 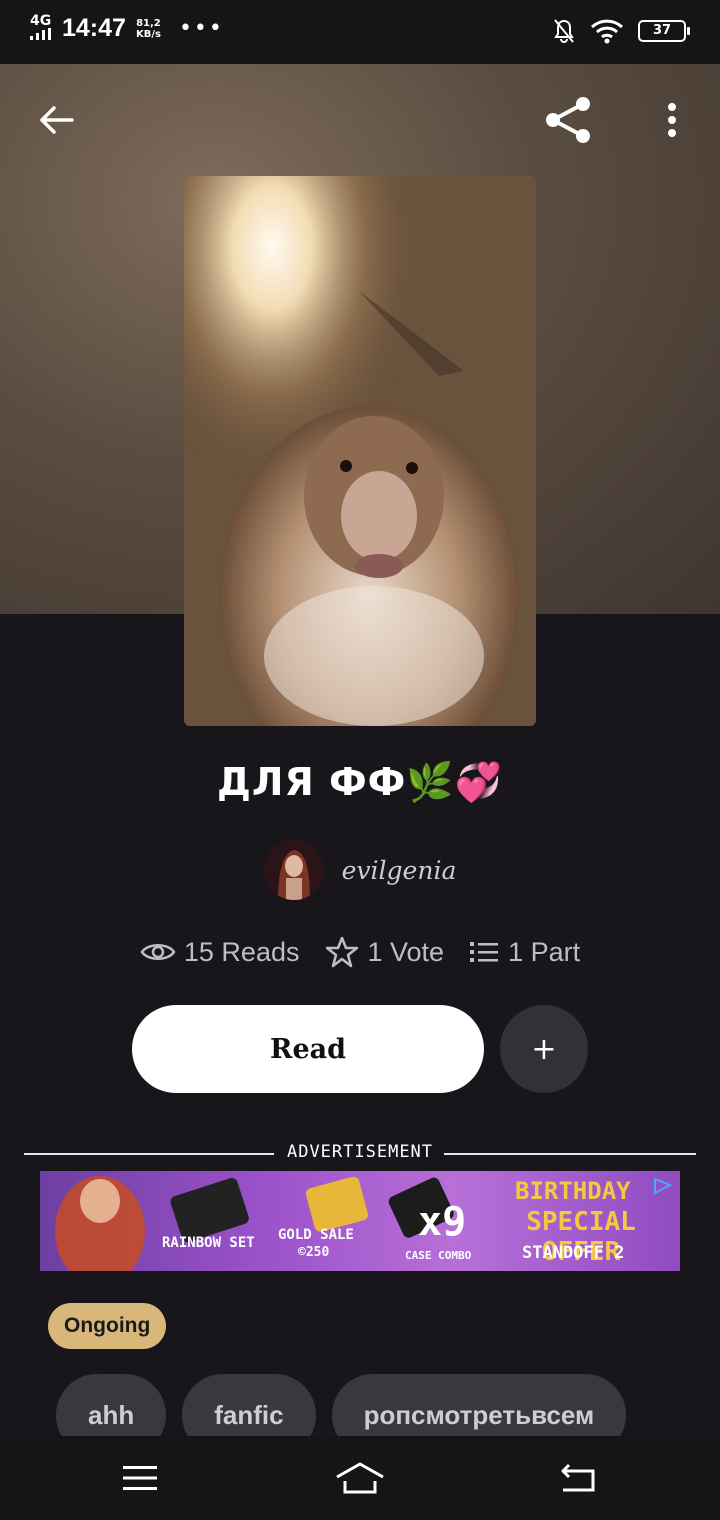 What do you see at coordinates (607, 31) in the screenshot?
I see `wifi-icon` at bounding box center [607, 31].